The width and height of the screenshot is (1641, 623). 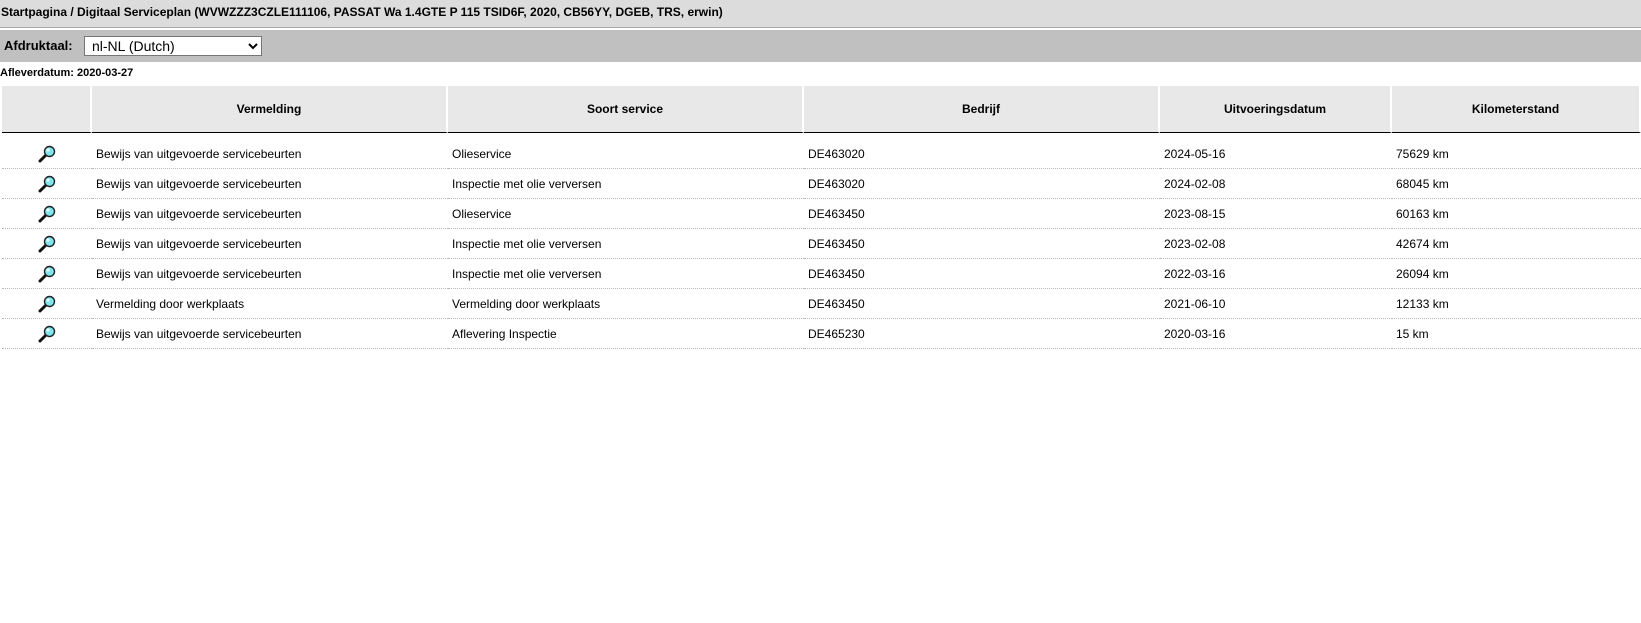 What do you see at coordinates (1516, 334) in the screenshot?
I see `cell-kilometerstand: 15 km` at bounding box center [1516, 334].